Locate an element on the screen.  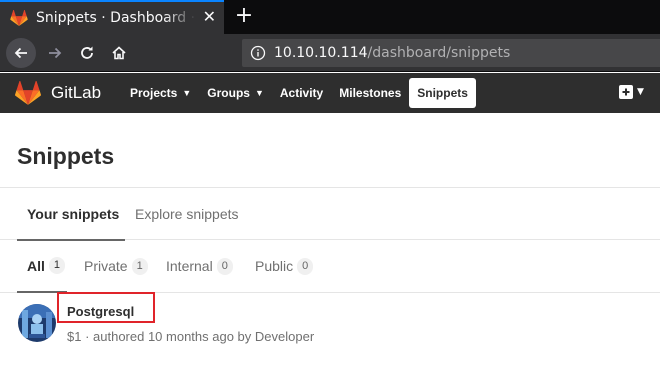
filter-tab-private: Private 1 is located at coordinates (116, 266).